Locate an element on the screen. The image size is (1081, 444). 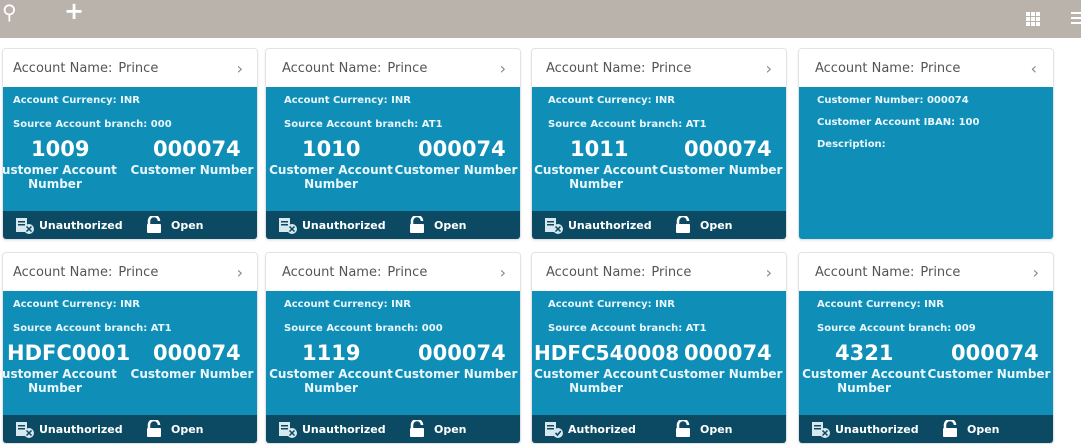
customer-account-number-value: 1009 is located at coordinates (60, 149).